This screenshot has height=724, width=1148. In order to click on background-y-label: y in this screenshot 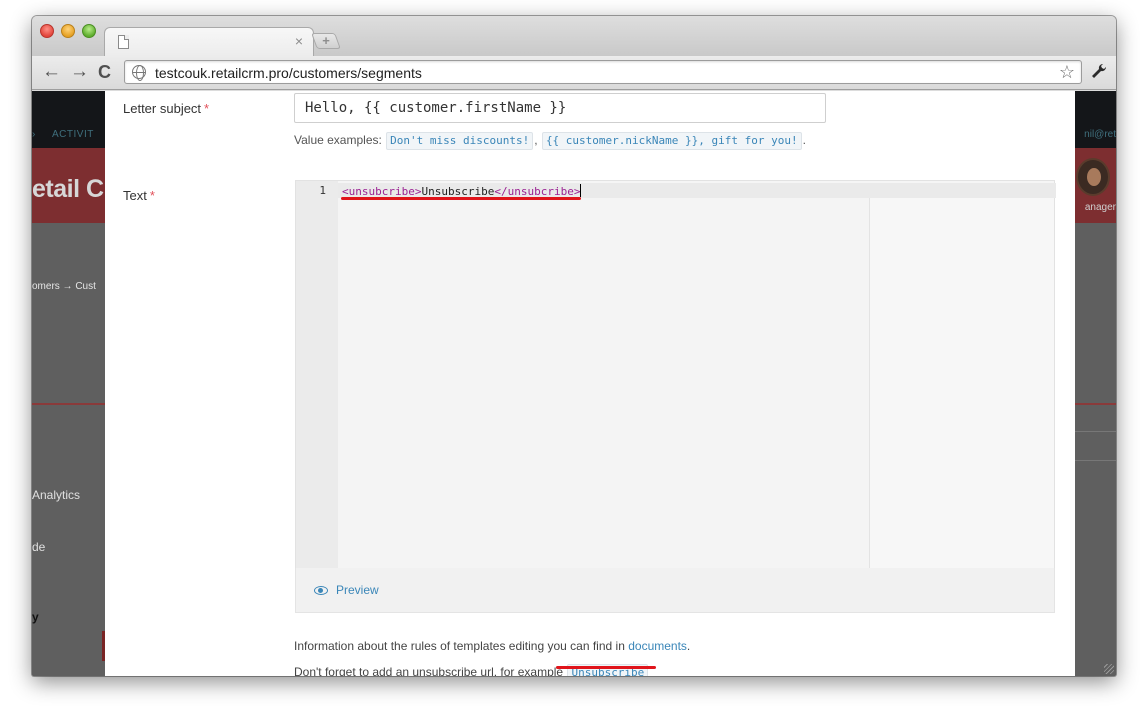, I will do `click(35, 617)`.